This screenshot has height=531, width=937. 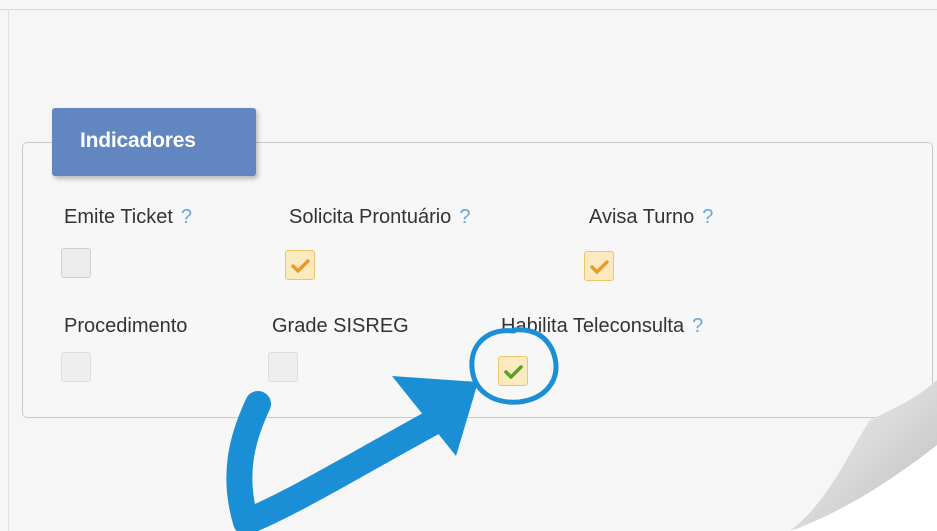 What do you see at coordinates (76, 367) in the screenshot?
I see `procedimento-checkbox` at bounding box center [76, 367].